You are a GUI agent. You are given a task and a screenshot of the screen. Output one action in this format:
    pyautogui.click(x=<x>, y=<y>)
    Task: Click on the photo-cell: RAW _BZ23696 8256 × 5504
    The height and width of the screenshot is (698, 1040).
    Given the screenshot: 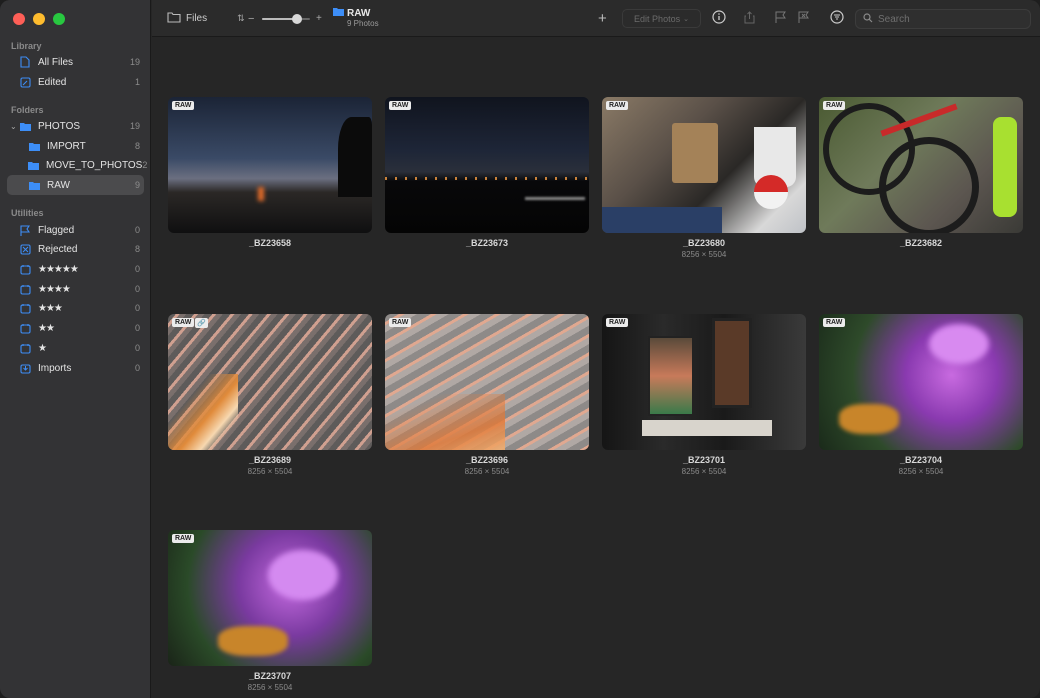 What is the action you would take?
    pyautogui.click(x=487, y=395)
    